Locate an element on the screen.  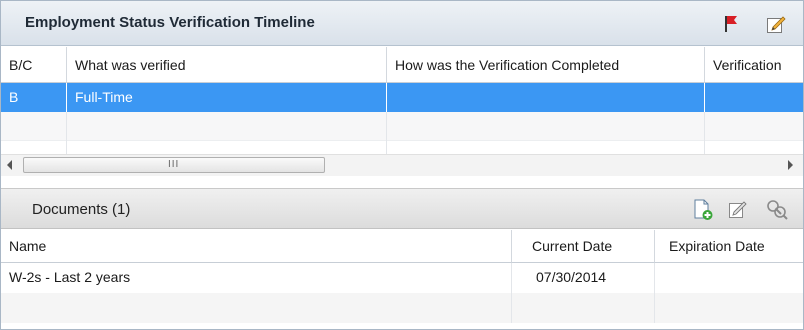
scrollbar-thumb: III is located at coordinates (174, 165).